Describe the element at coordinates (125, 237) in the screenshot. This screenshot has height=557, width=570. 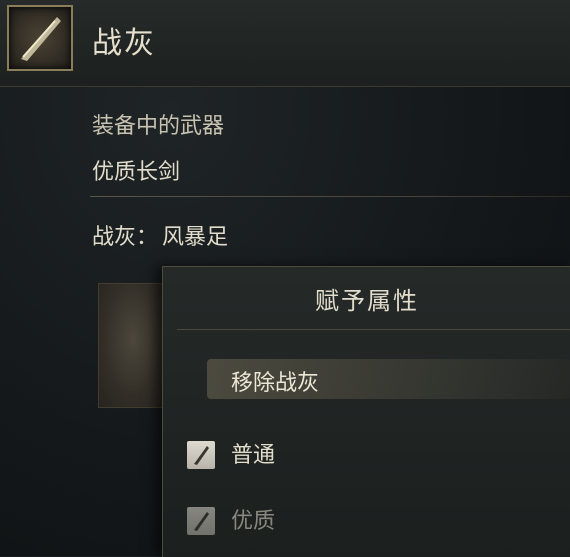
I see `ash-of-war-label: 战灰：` at that location.